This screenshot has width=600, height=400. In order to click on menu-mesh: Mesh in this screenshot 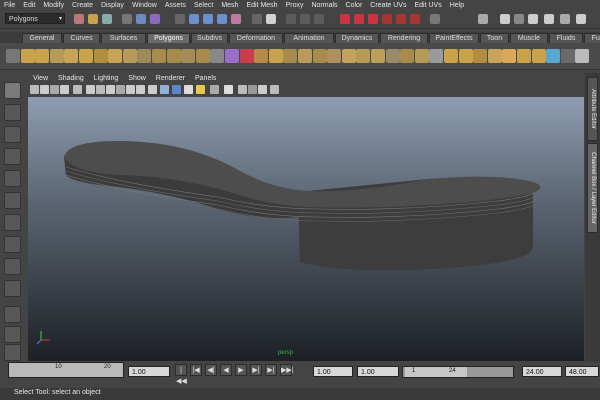, I will do `click(229, 5)`.